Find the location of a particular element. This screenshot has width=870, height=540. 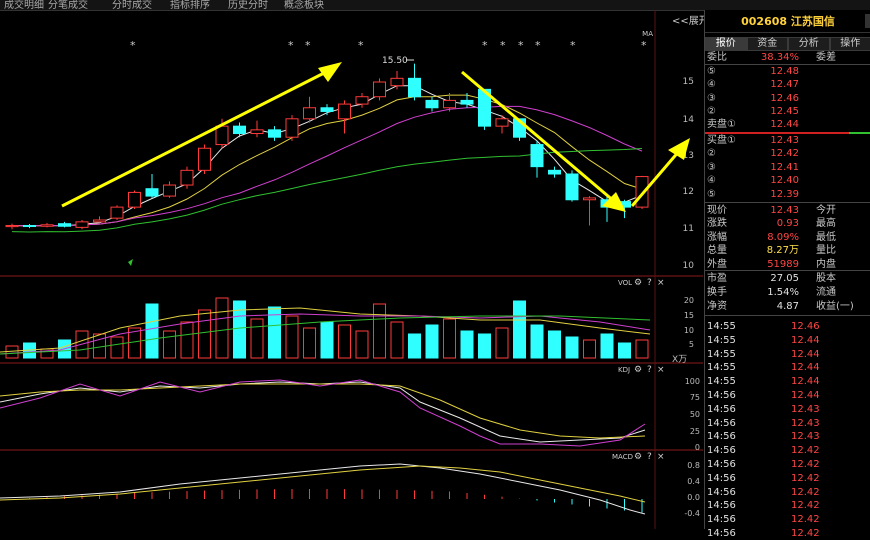

weicha-label: 委差 is located at coordinates (826, 57).